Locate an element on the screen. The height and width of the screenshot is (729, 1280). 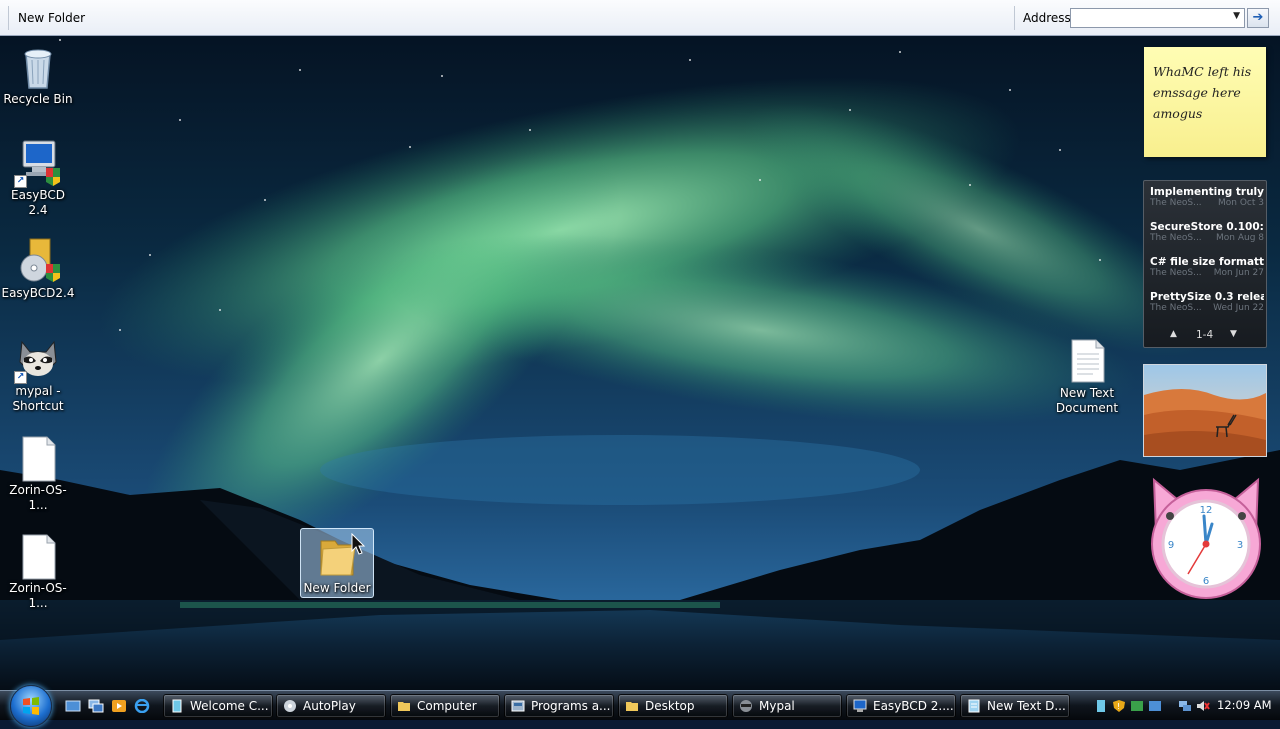
windows-logo-icon is located at coordinates (31, 706).